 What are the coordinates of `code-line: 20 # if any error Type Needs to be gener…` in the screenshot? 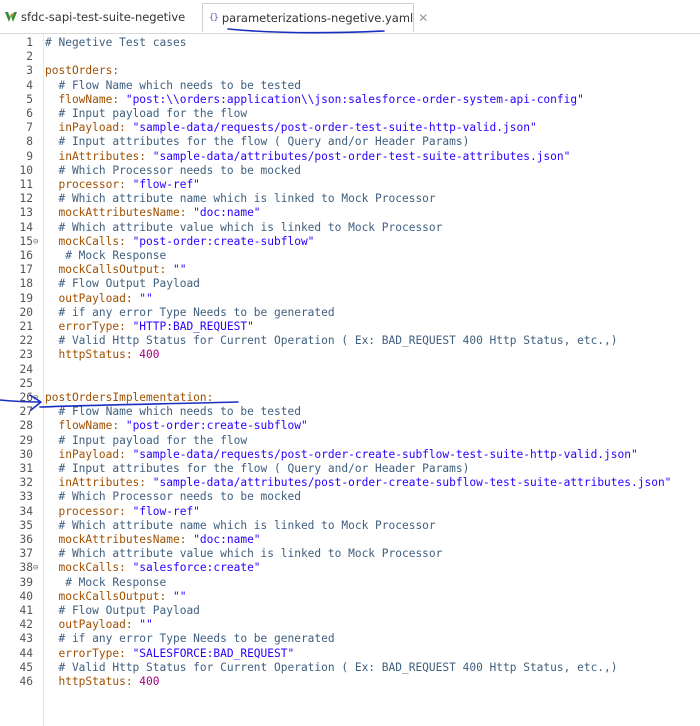 It's located at (350, 313).